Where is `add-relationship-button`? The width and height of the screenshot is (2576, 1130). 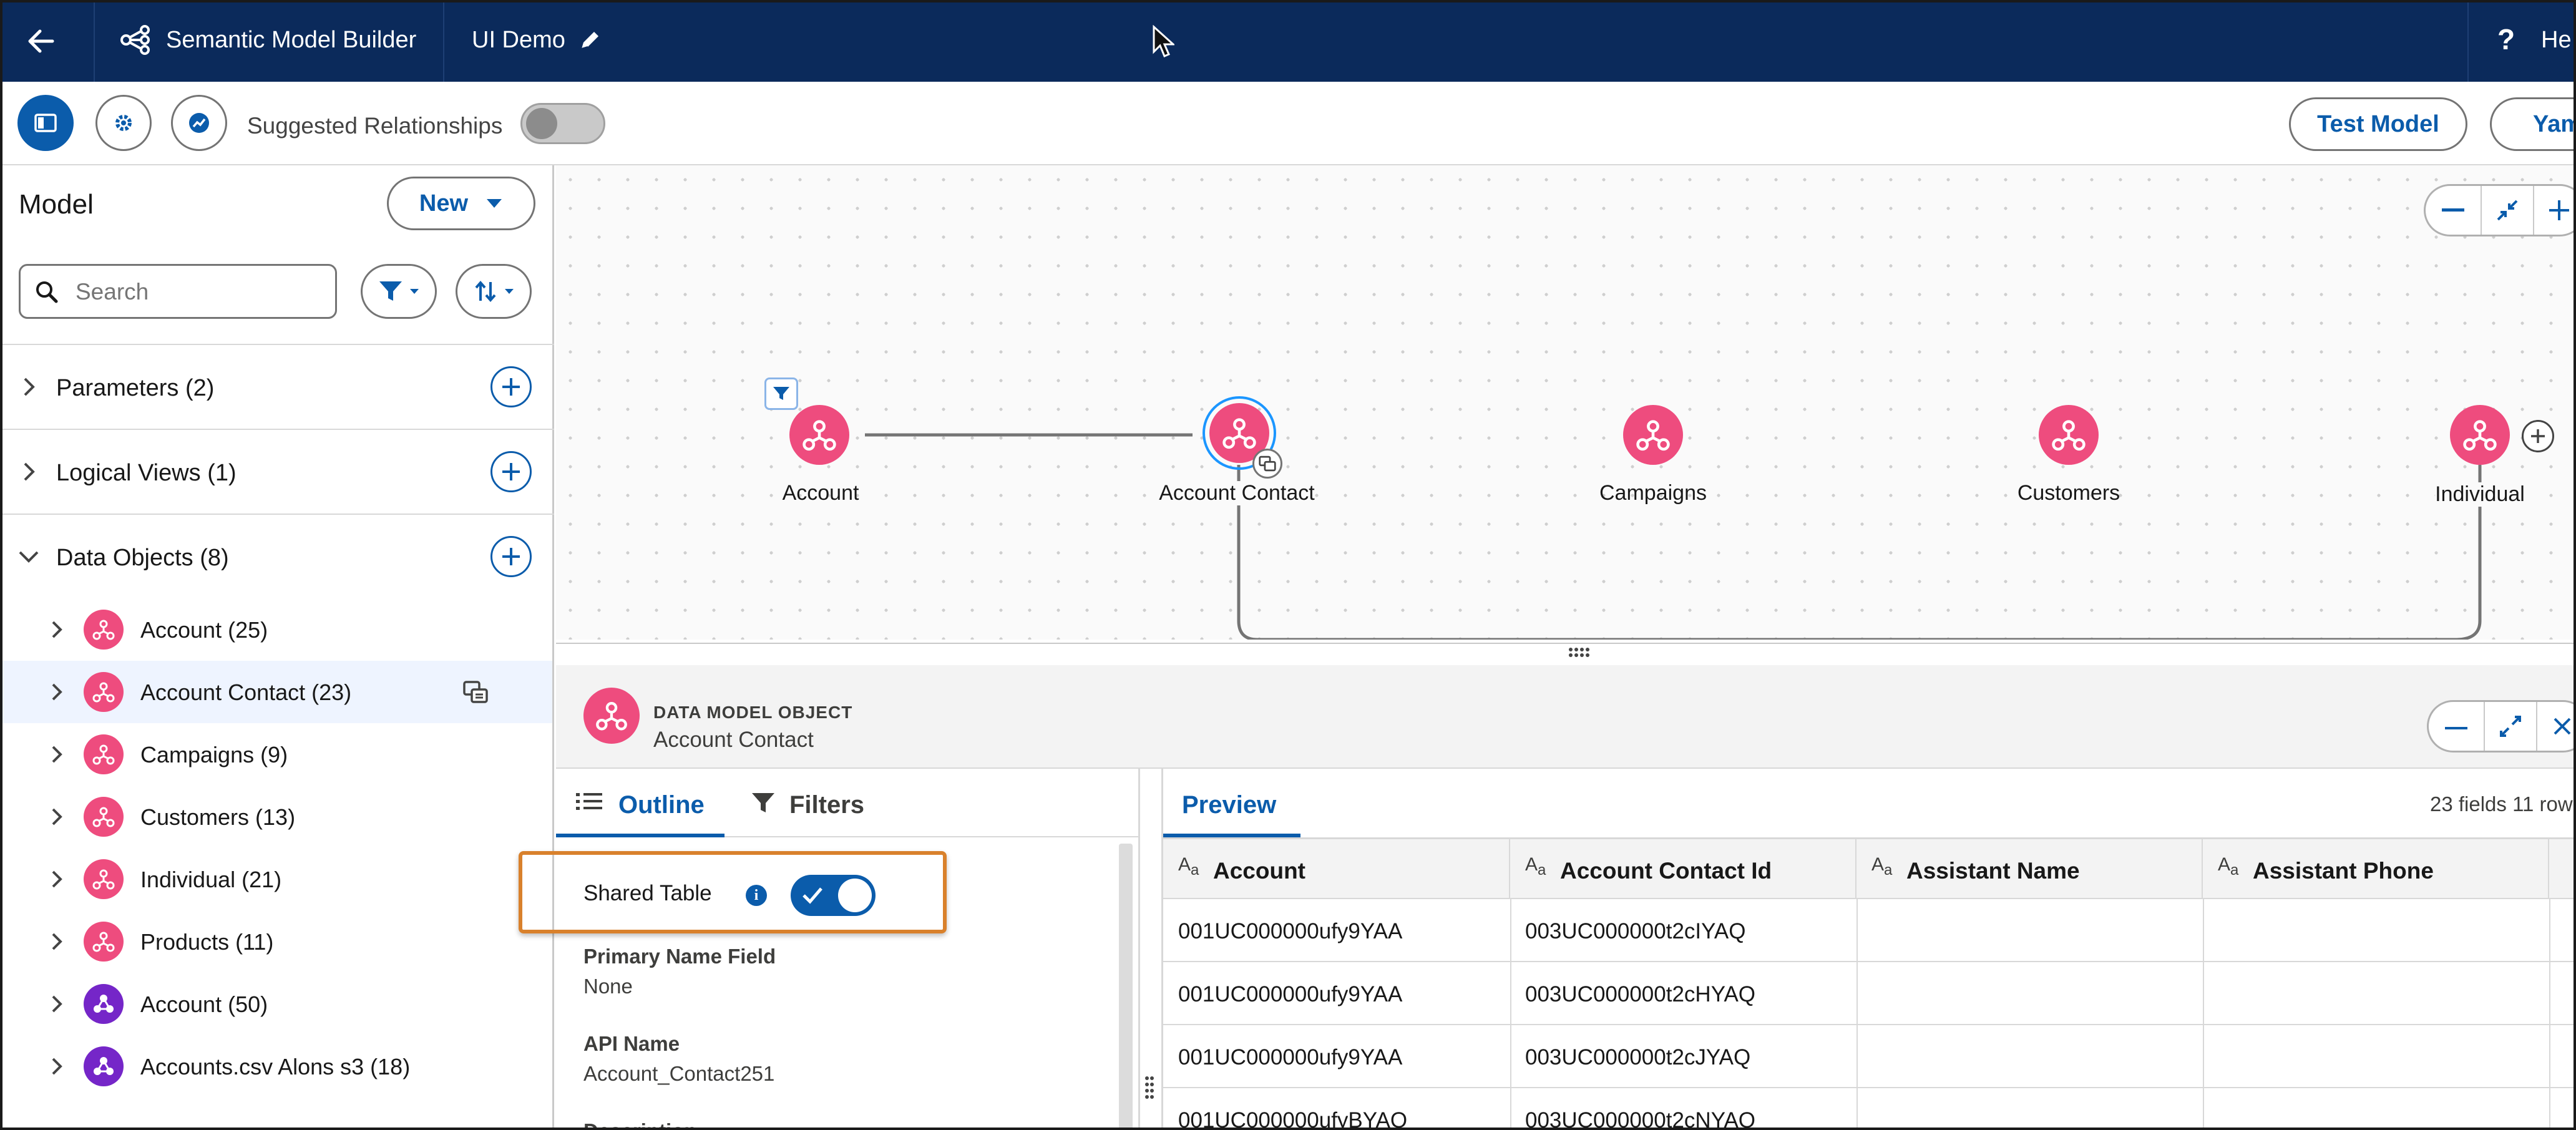 add-relationship-button is located at coordinates (2538, 436).